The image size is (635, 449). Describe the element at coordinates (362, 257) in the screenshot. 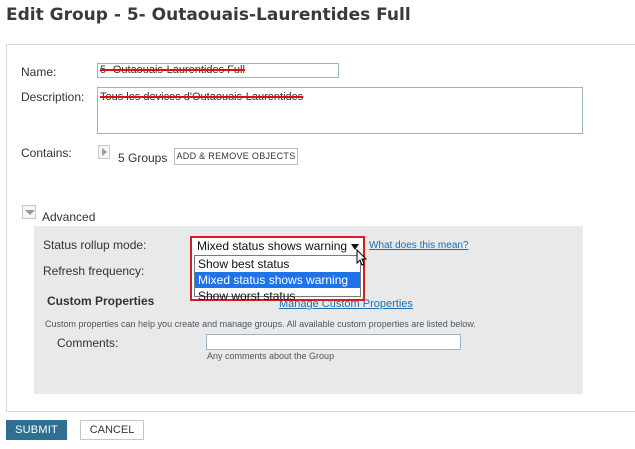

I see `mouse-cursor-icon` at that location.